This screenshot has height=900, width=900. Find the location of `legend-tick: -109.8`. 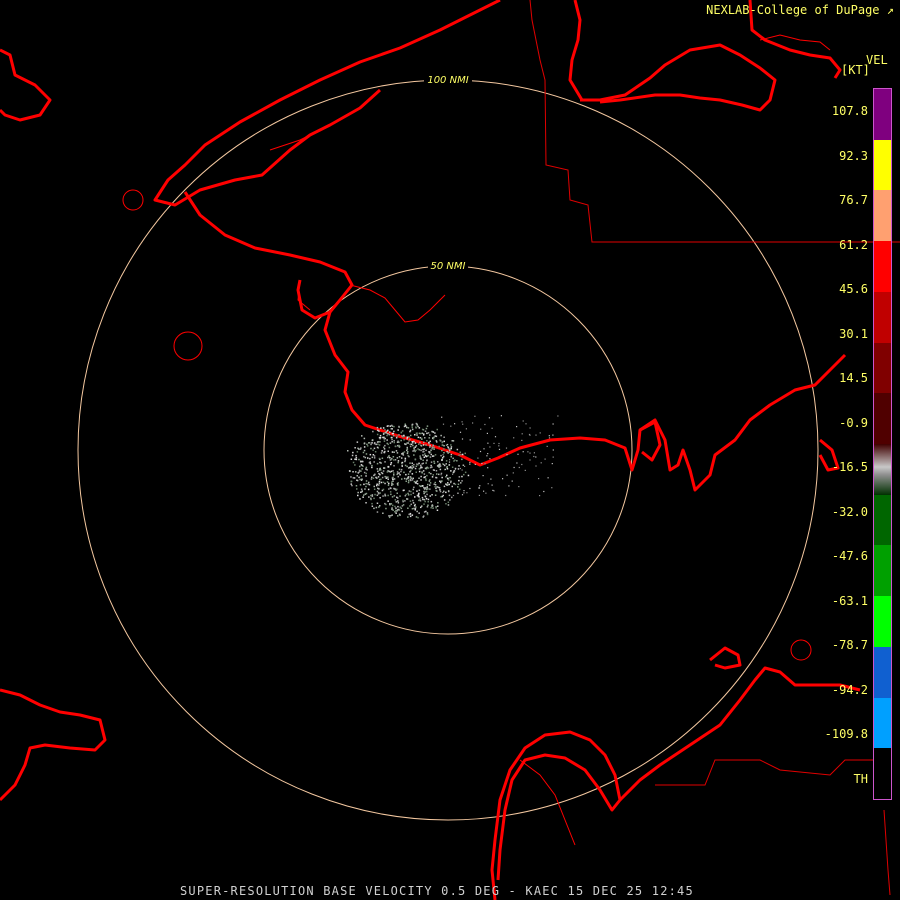

legend-tick: -109.8 is located at coordinates (846, 734).